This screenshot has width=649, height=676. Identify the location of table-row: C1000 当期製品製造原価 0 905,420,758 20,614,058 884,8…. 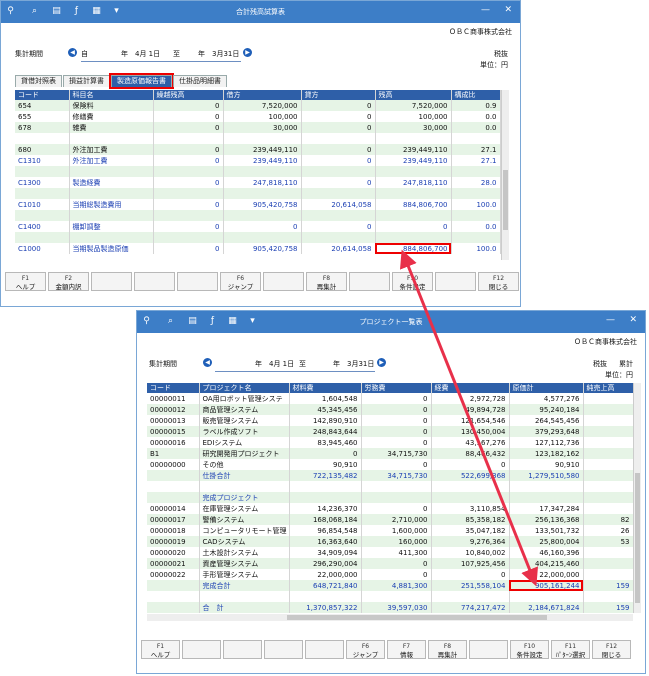
(258, 248).